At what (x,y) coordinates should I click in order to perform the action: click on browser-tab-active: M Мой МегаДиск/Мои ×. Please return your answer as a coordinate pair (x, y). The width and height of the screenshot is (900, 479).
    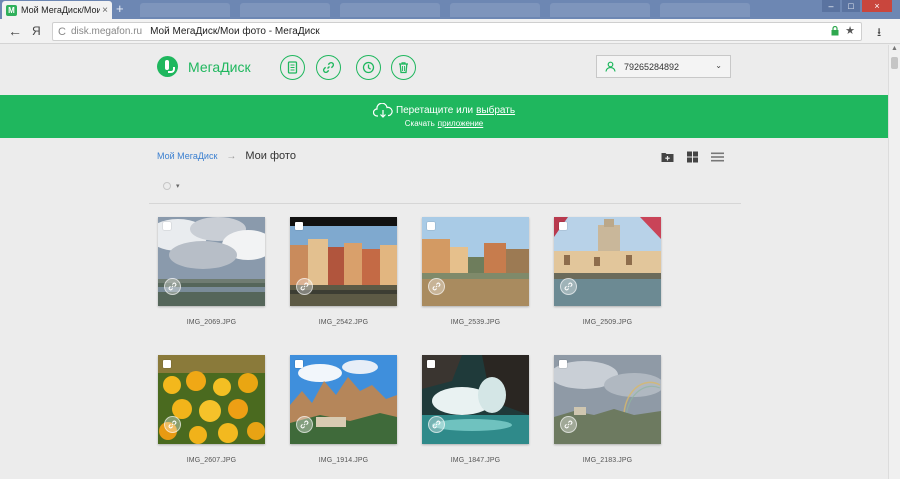
    Looking at the image, I should click on (57, 10).